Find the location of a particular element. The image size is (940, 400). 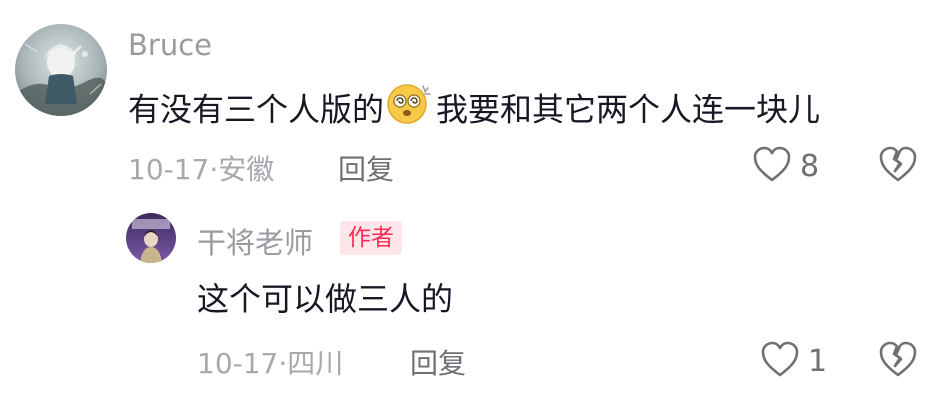

comment-timestamp-location: 10-17·安徽 is located at coordinates (201, 169).